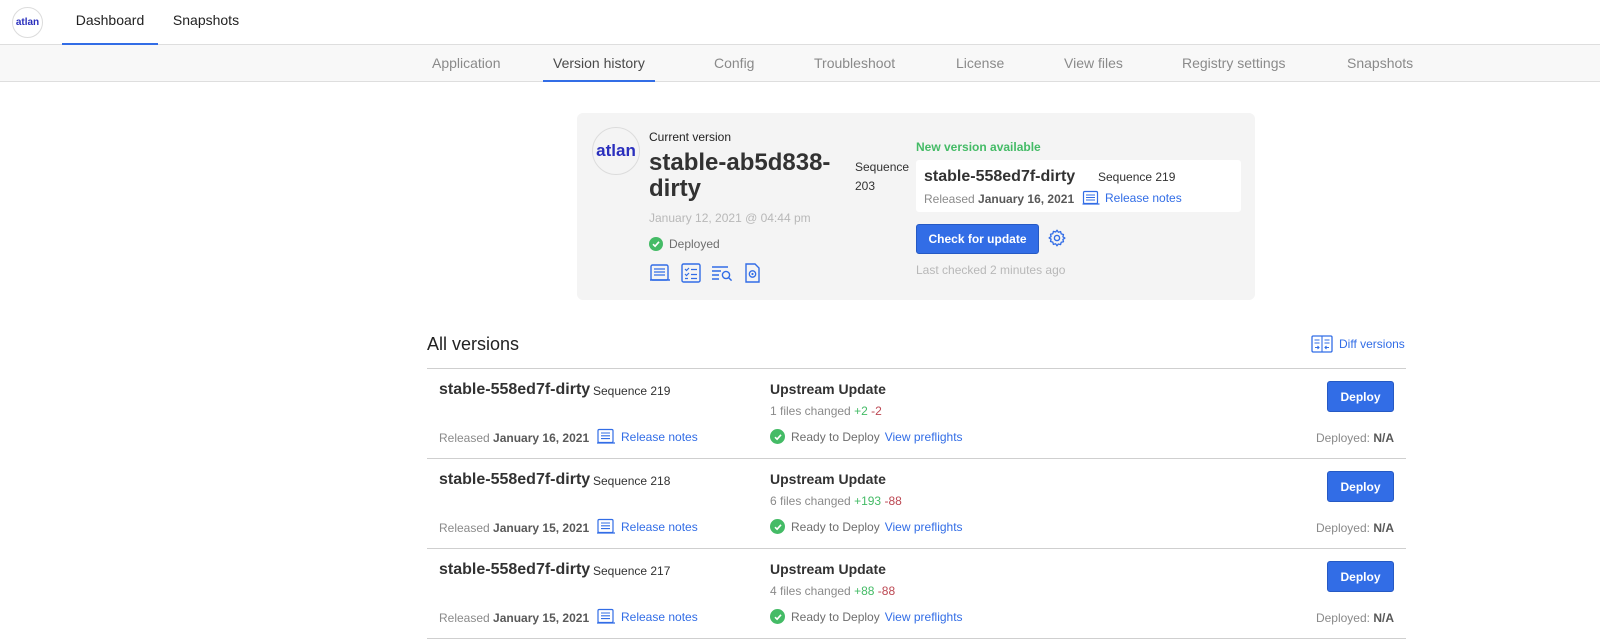 The image size is (1600, 642). Describe the element at coordinates (1000, 176) in the screenshot. I see `new-version-title: stable-558ed7f-dirty` at that location.